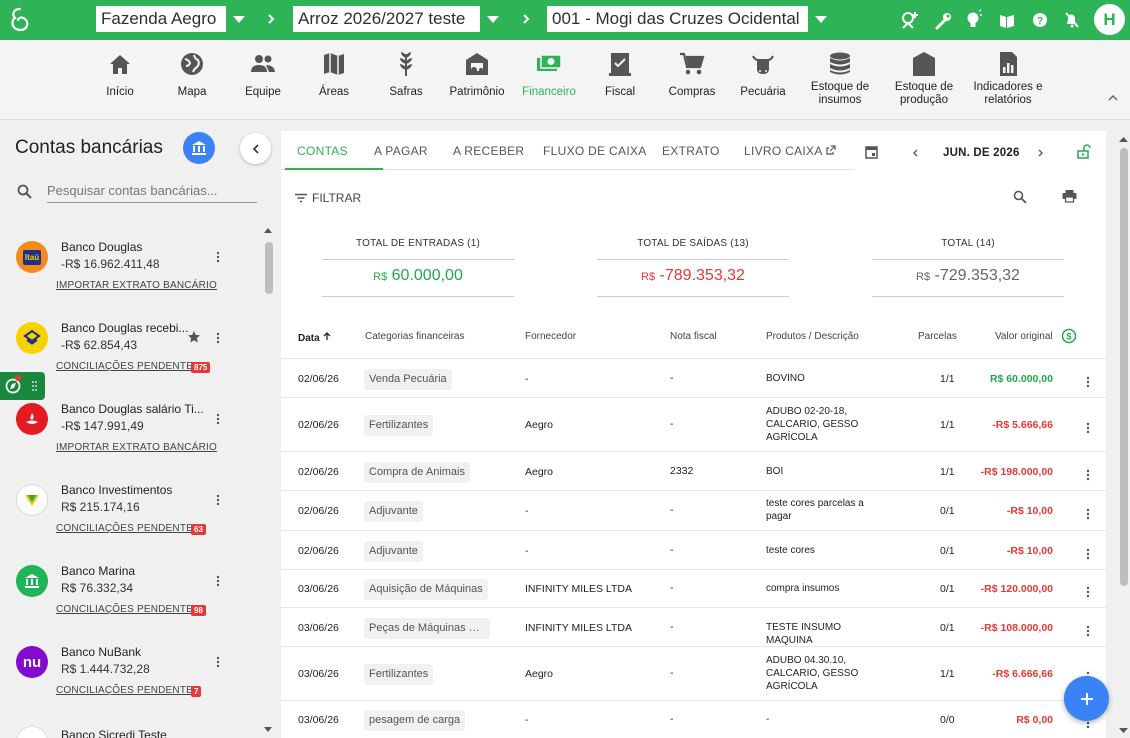 The image size is (1130, 738). What do you see at coordinates (1041, 153) in the screenshot?
I see `chevron-right-icon` at bounding box center [1041, 153].